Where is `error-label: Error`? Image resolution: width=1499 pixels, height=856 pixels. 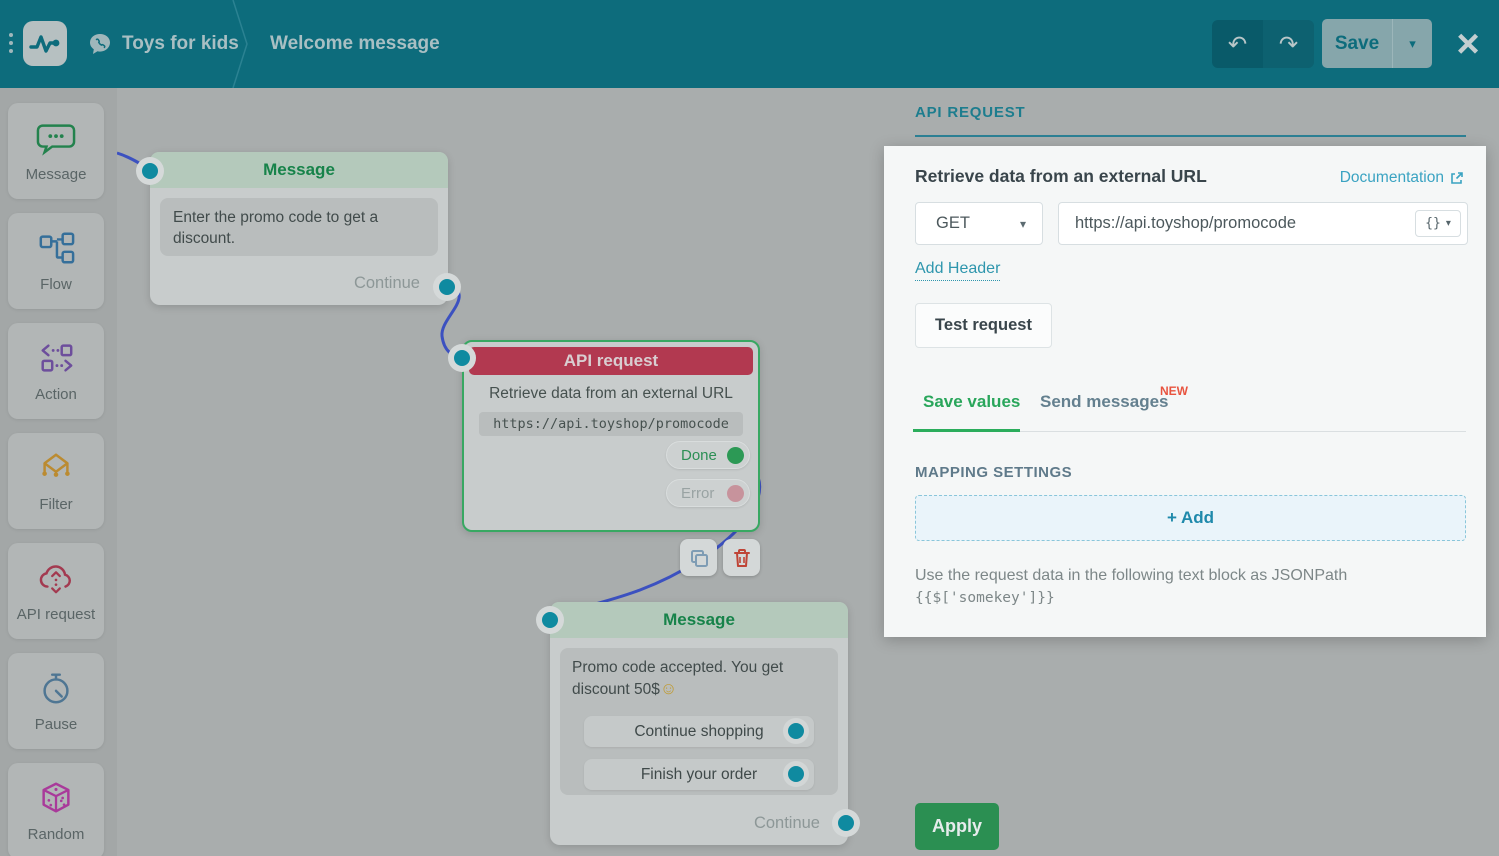
error-label: Error is located at coordinates (698, 493).